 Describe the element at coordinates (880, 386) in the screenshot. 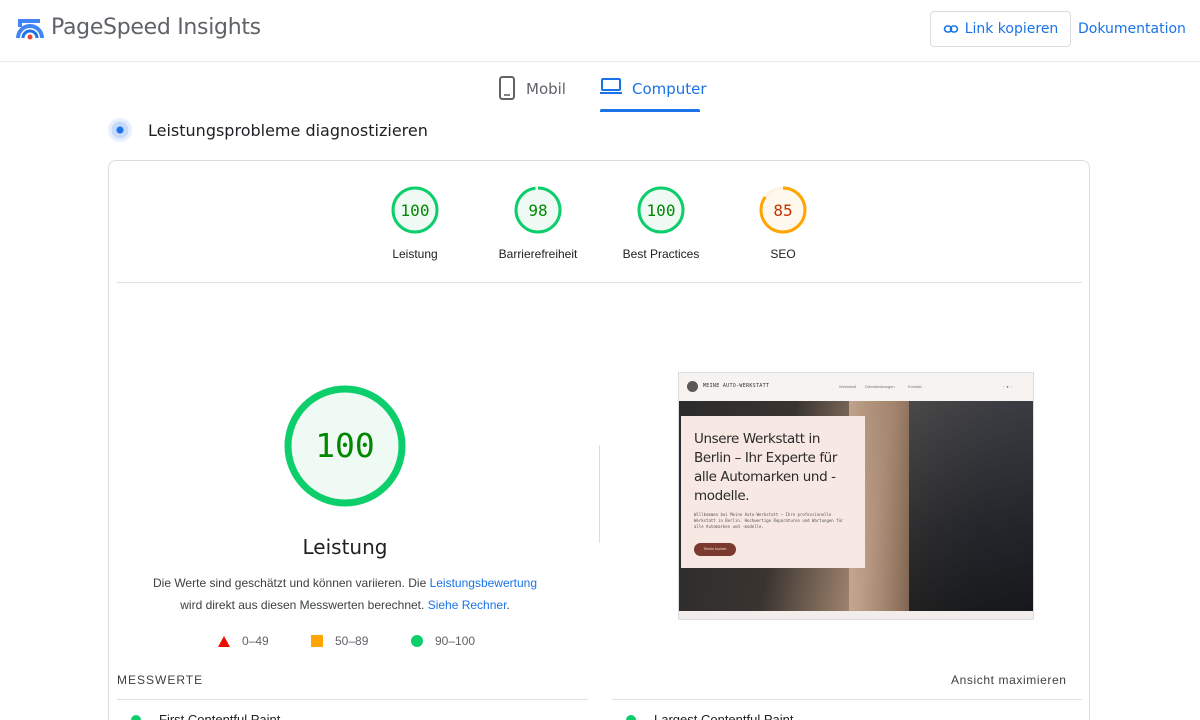

I see `screenshot-nav-item: Dienstleistungen` at that location.